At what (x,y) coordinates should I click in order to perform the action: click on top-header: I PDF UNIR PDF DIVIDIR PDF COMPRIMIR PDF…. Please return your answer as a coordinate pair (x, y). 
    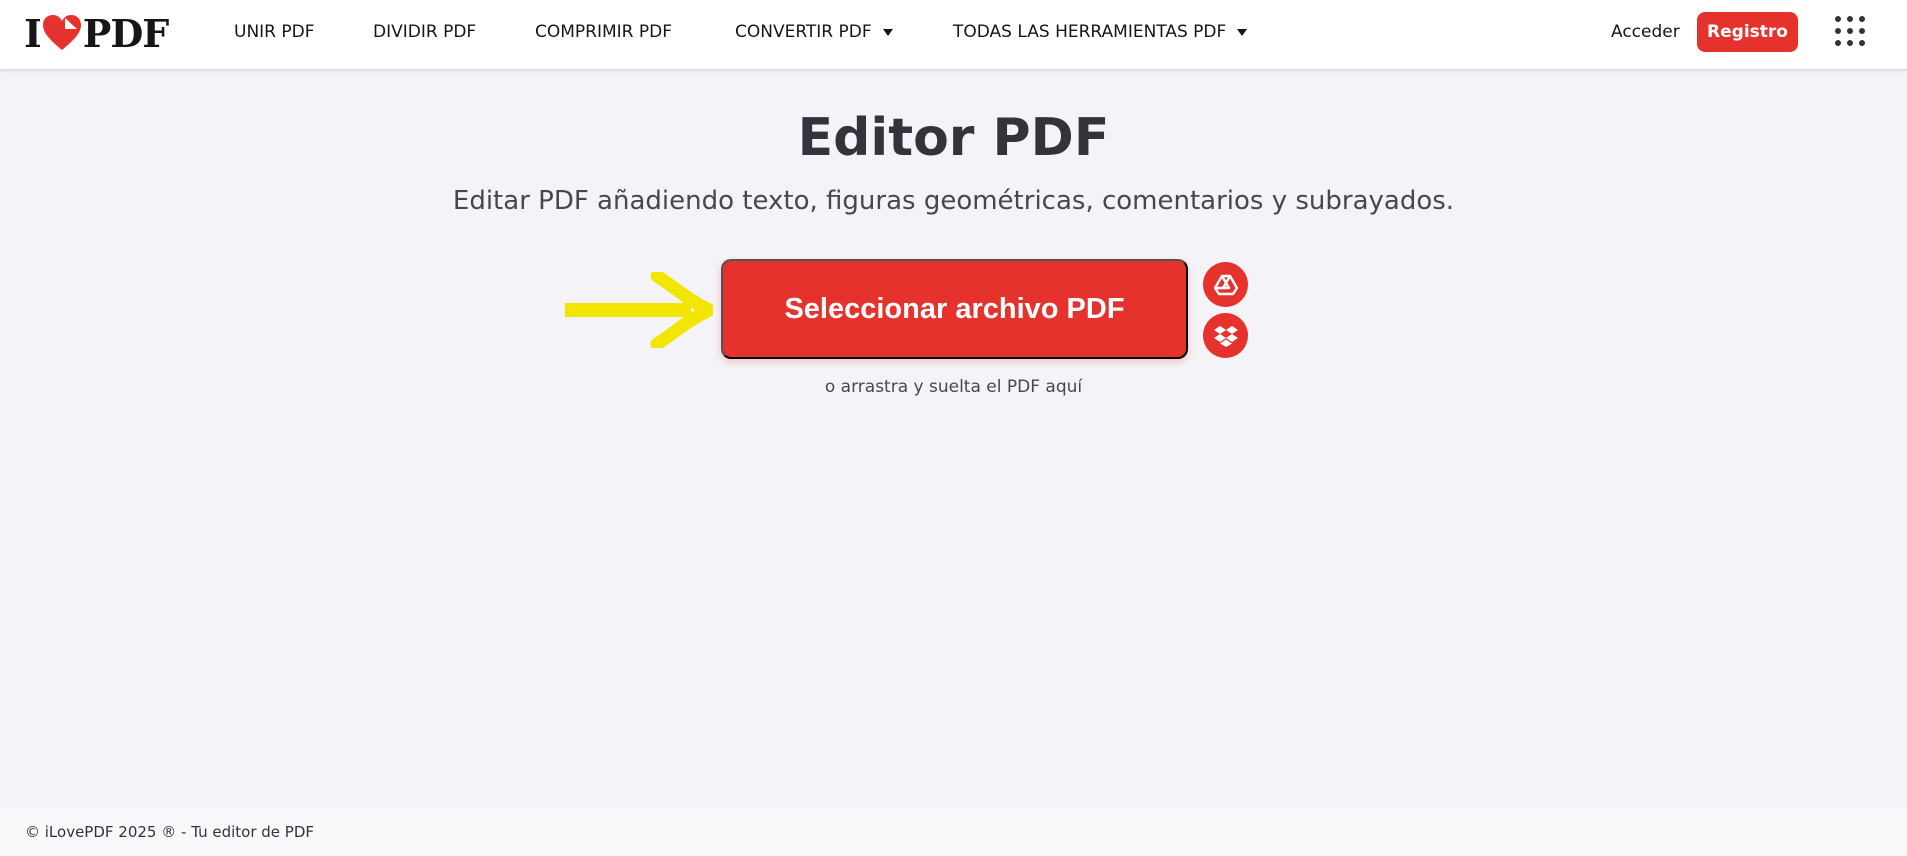
    Looking at the image, I should click on (953, 34).